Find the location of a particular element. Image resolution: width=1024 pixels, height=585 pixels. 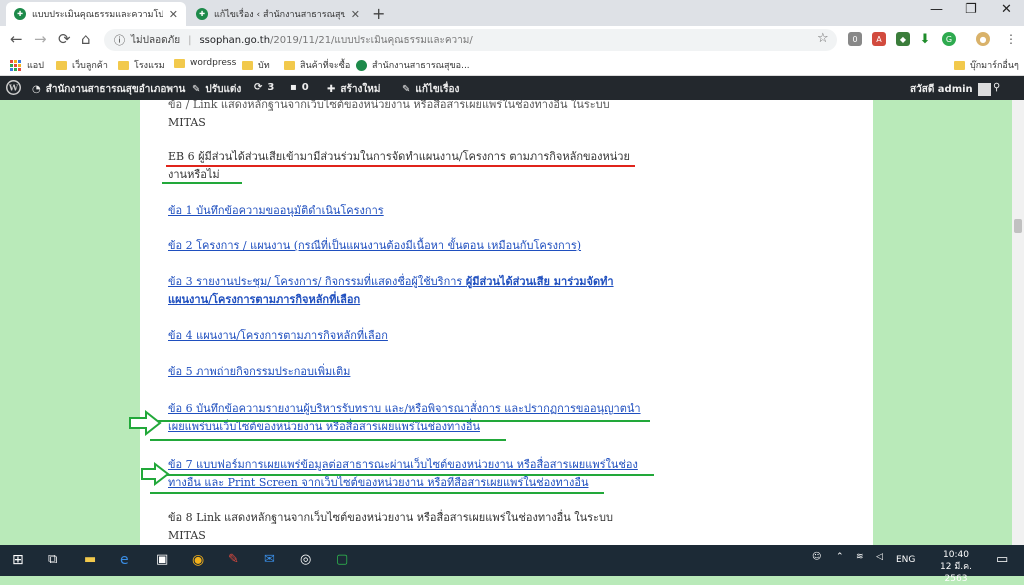

item-link-5: ข้อ 5 ภาพถ่ายกิจกรรมประกอบเพิ่มเติม is located at coordinates (408, 372).